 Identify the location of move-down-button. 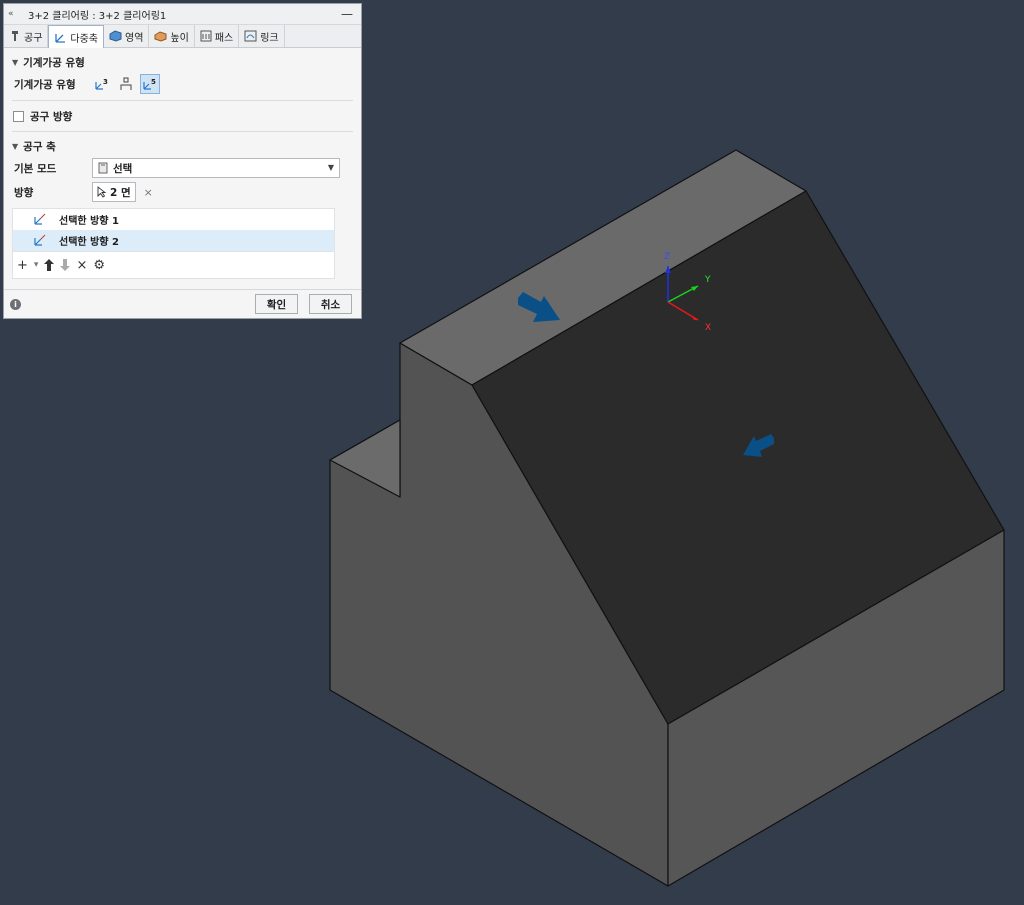
(65, 265).